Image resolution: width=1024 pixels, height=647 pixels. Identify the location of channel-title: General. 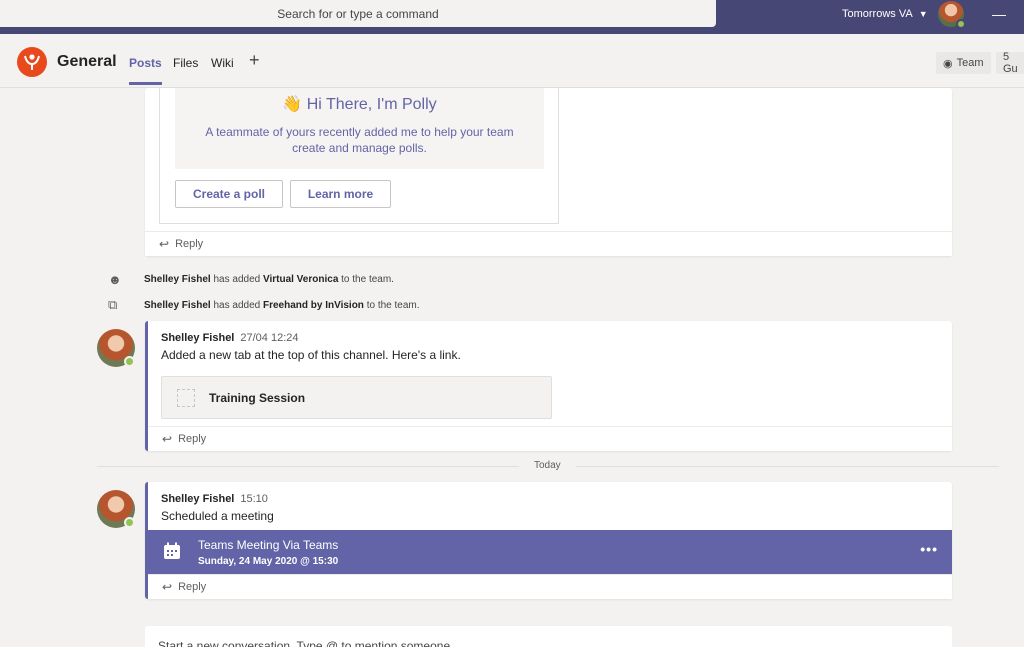
(87, 61).